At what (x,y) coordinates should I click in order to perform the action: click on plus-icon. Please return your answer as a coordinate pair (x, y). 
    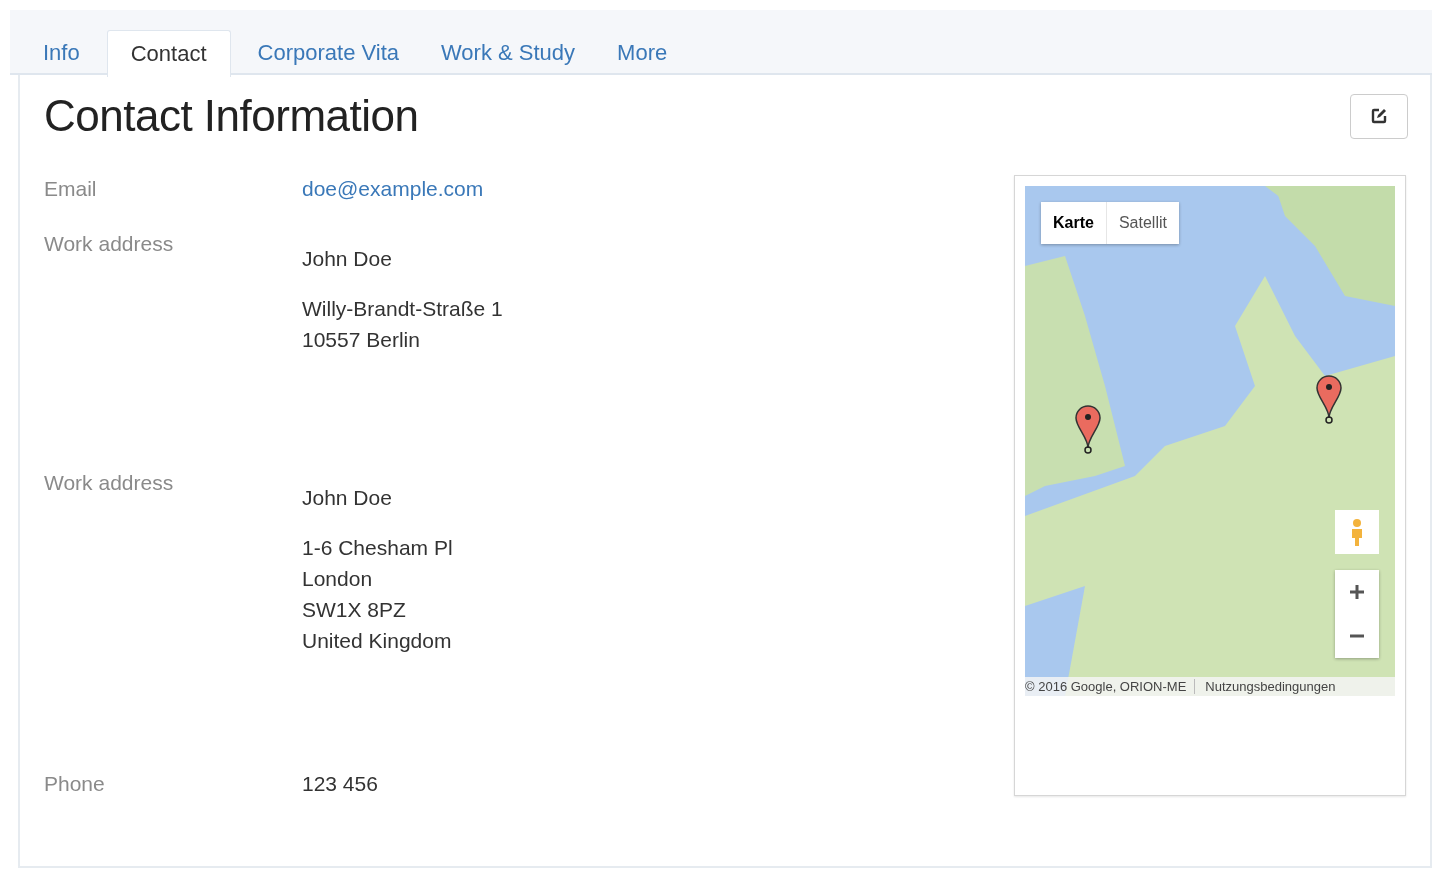
    Looking at the image, I should click on (1357, 592).